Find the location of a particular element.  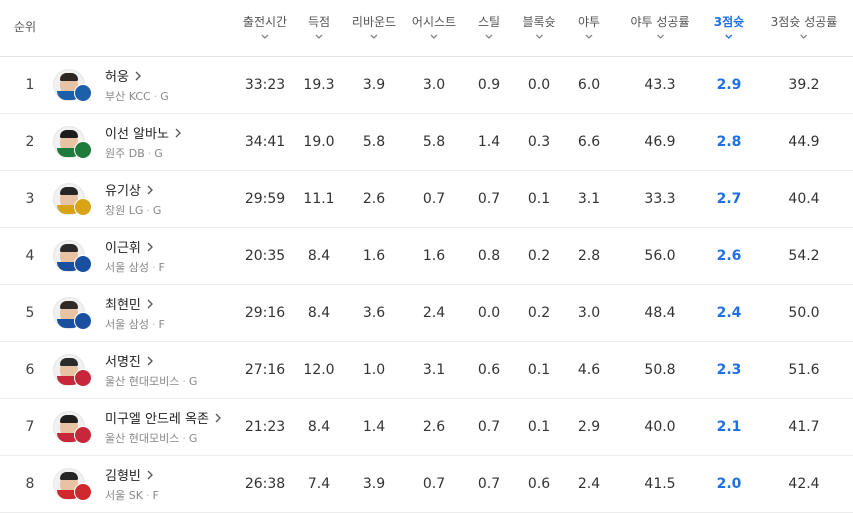

player-info: 미구엘 안드레 옥존 울산 현대모비스 · G is located at coordinates (163, 427).